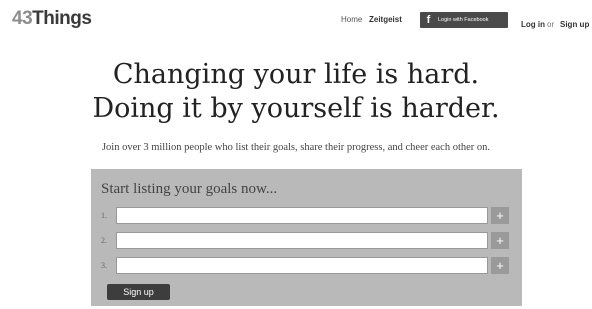 This screenshot has height=309, width=592. Describe the element at coordinates (138, 292) in the screenshot. I see `signup-button: Sign up` at that location.